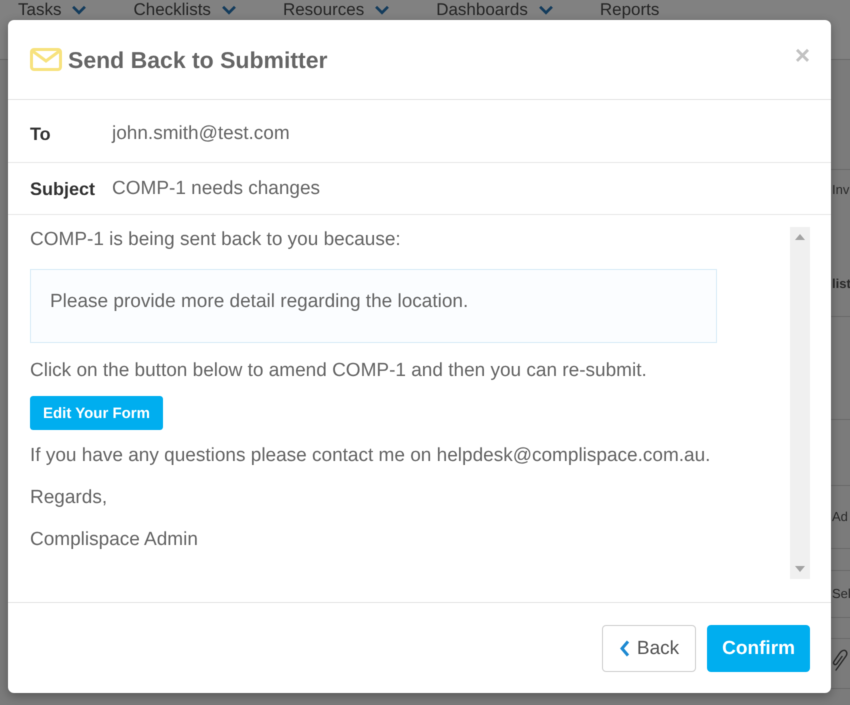 Image resolution: width=850 pixels, height=705 pixels. I want to click on nav-menu-item: Resources, so click(336, 10).